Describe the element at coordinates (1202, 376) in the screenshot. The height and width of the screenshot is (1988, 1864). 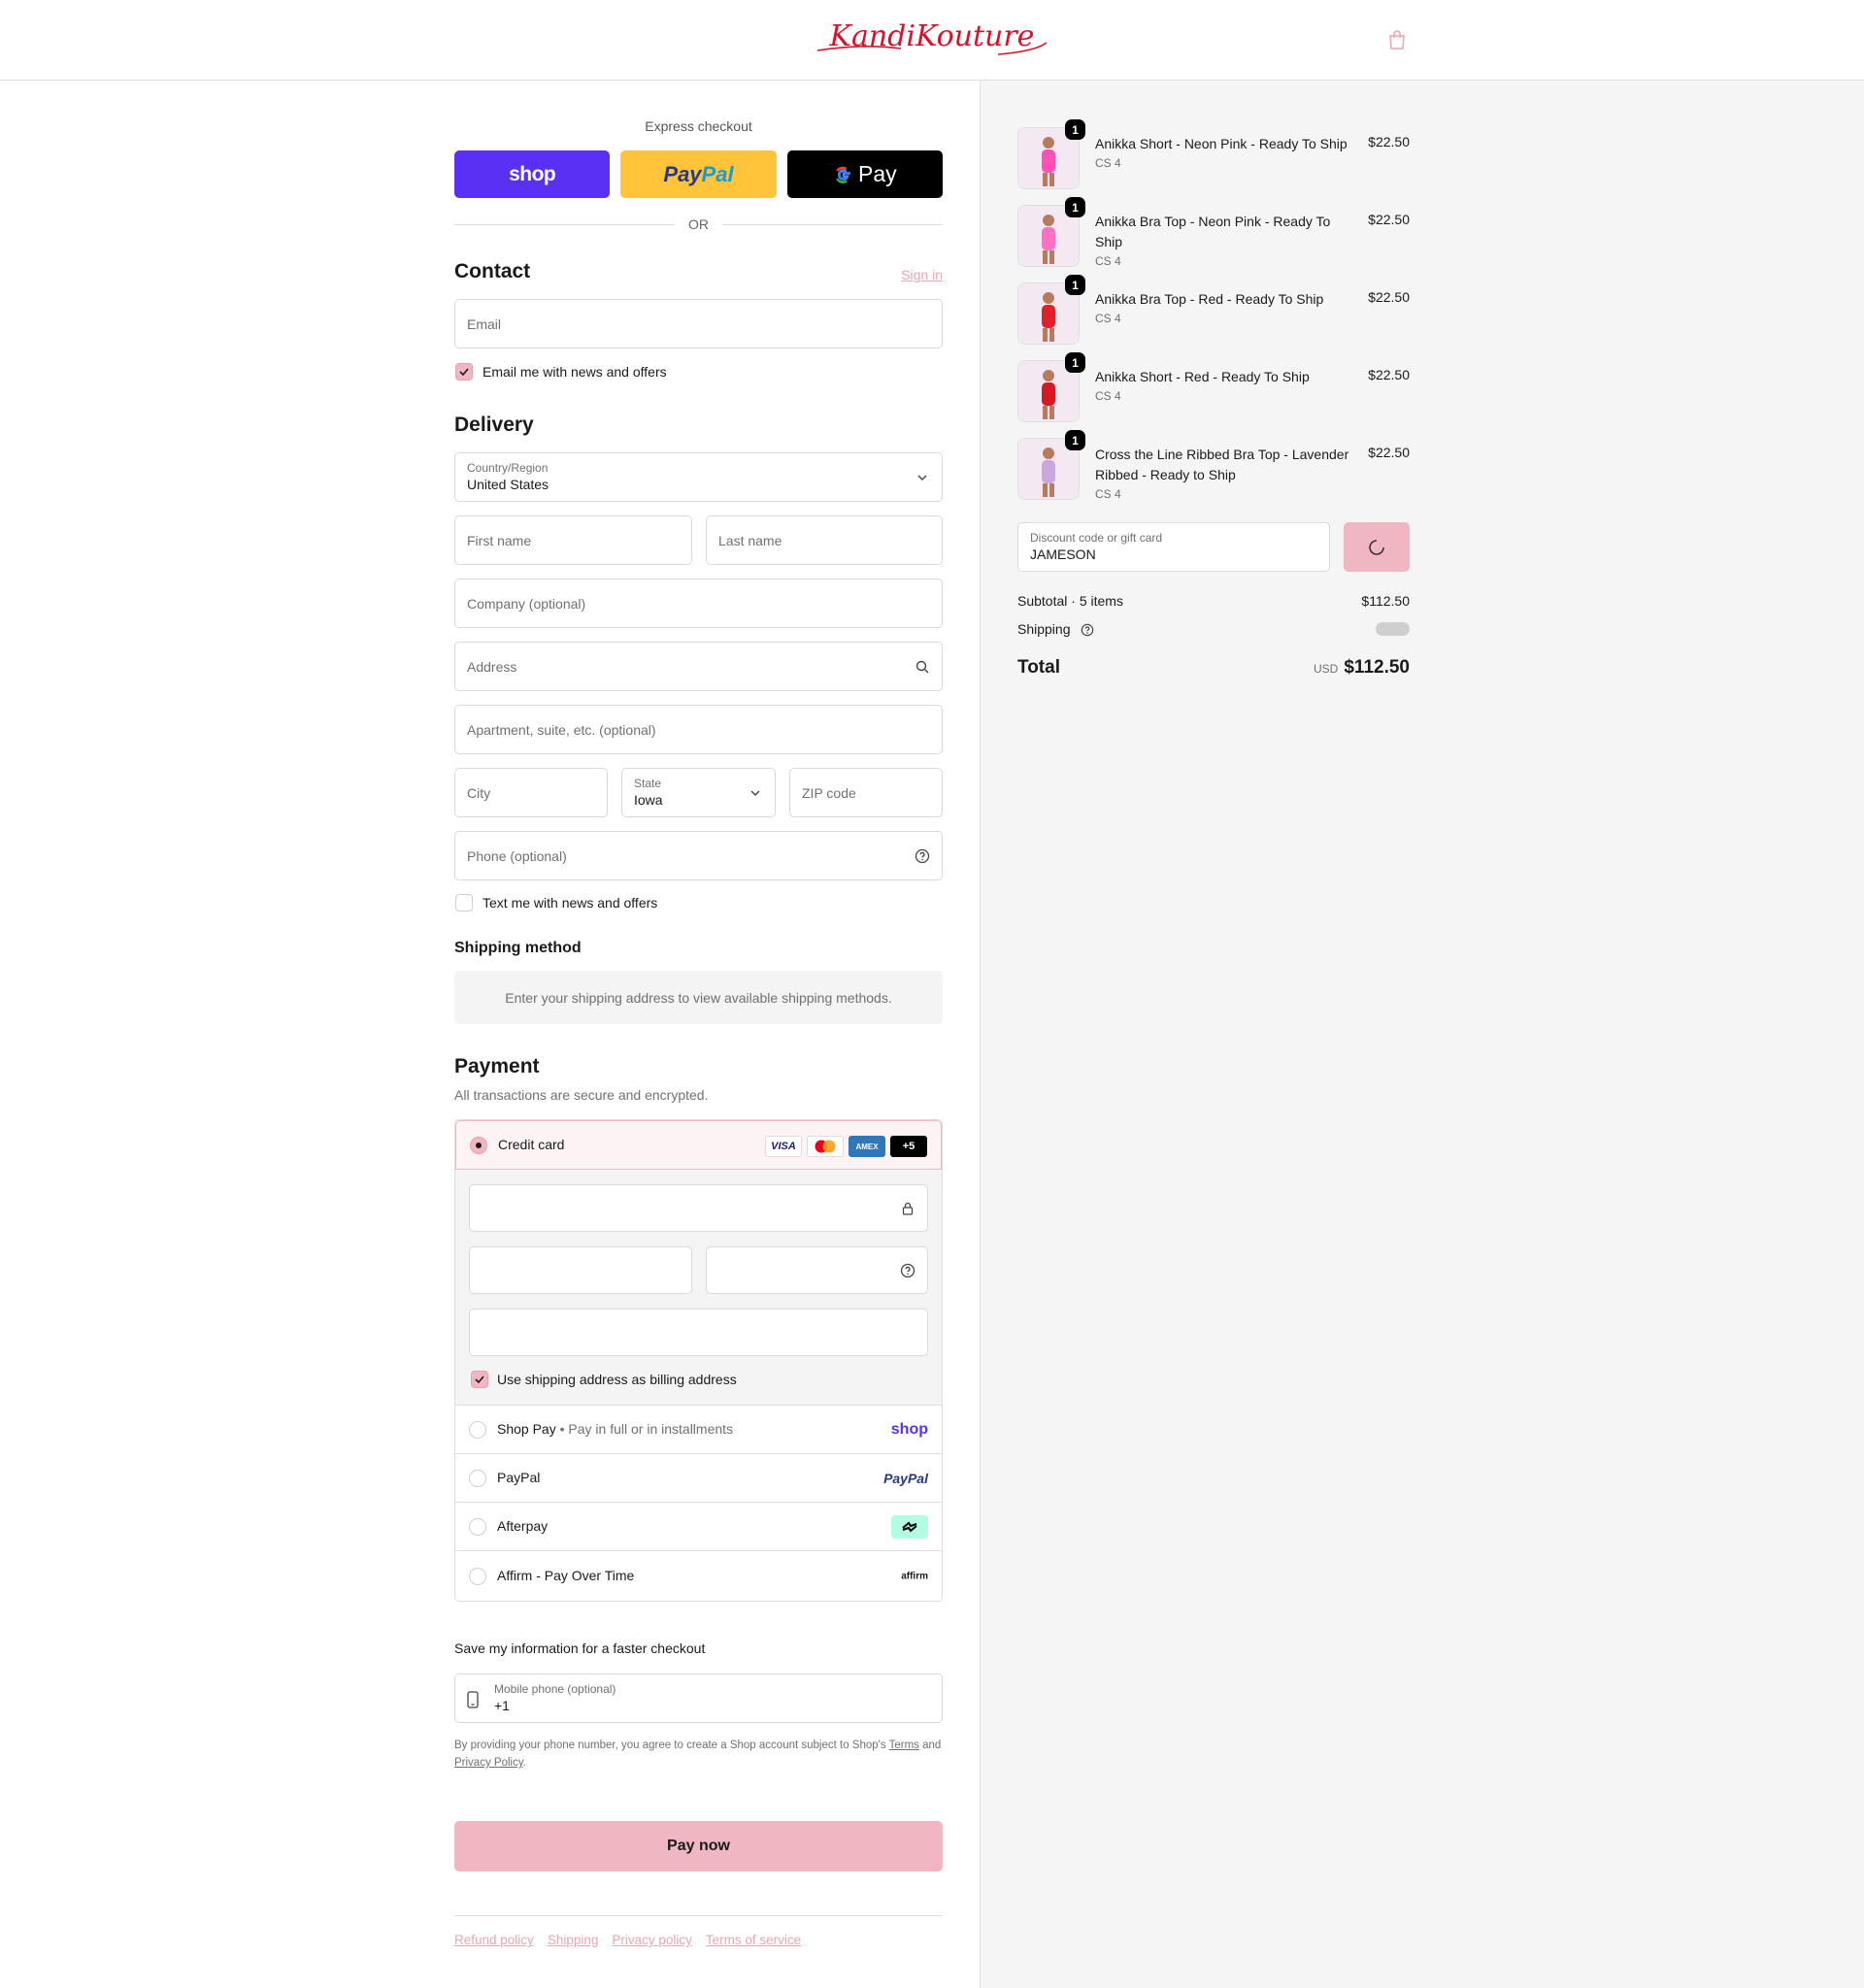
I see `product-name: Anikka Short - Red - Ready To Ship` at that location.